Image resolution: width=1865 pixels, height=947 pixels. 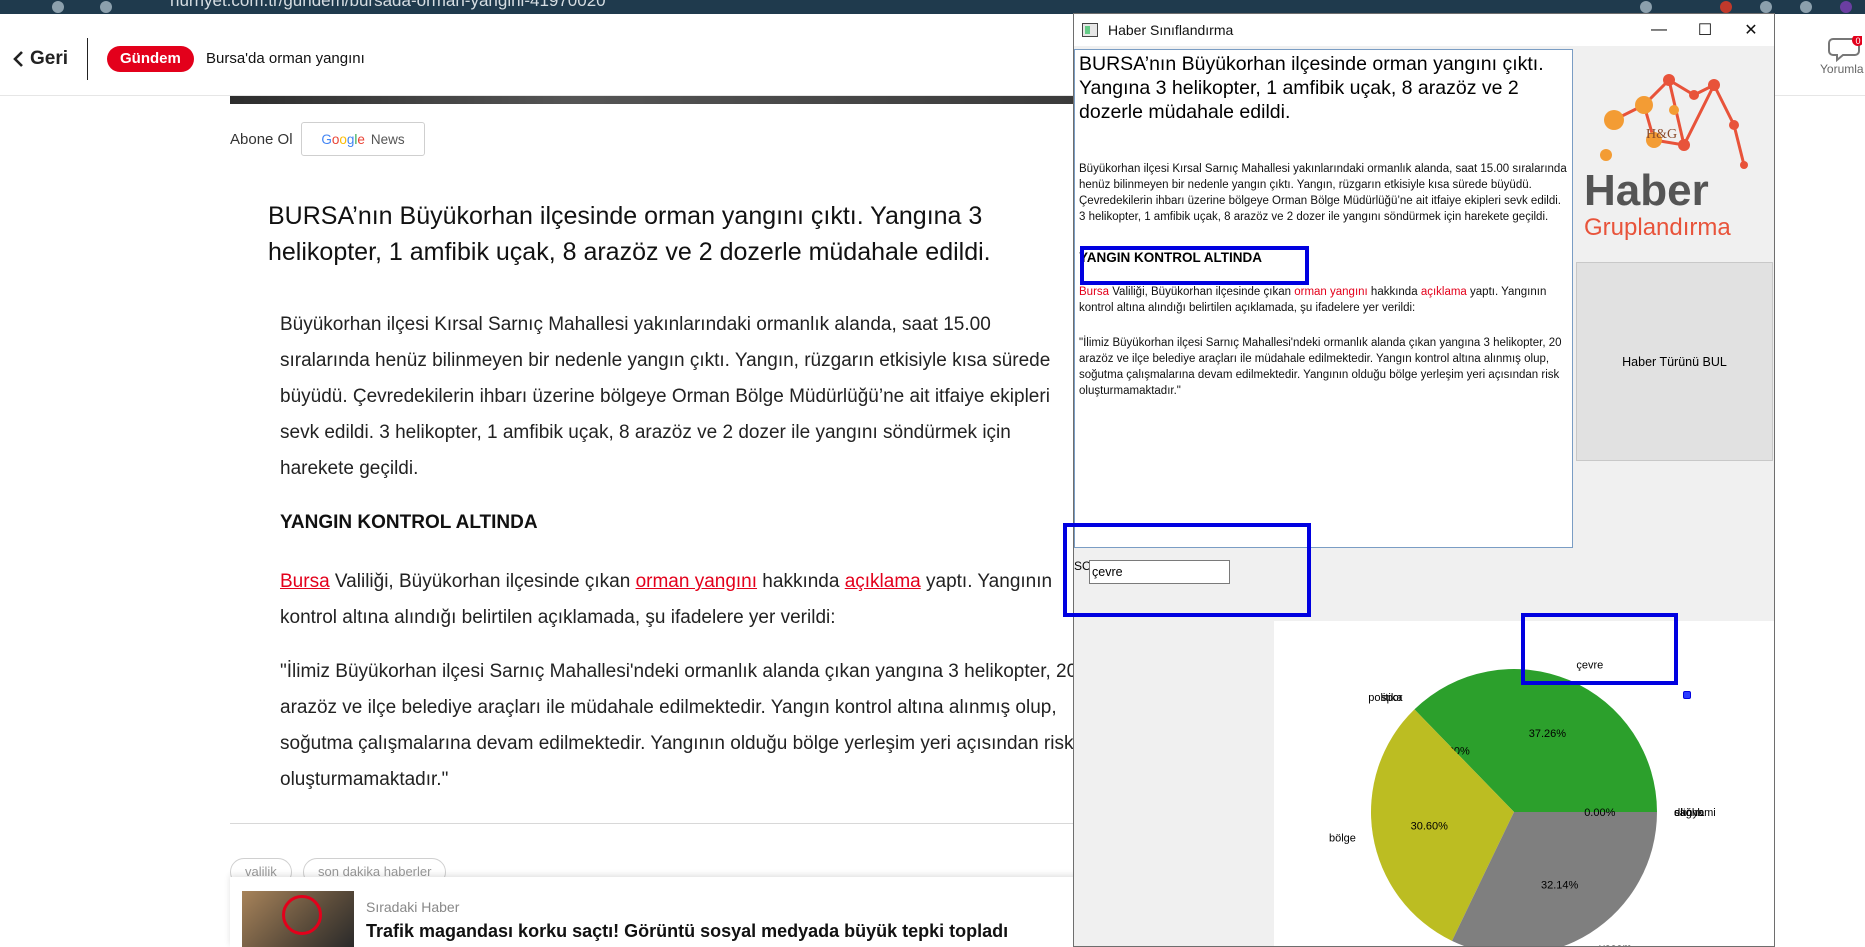 What do you see at coordinates (1661, 134) in the screenshot?
I see `svg-text: H&G` at bounding box center [1661, 134].